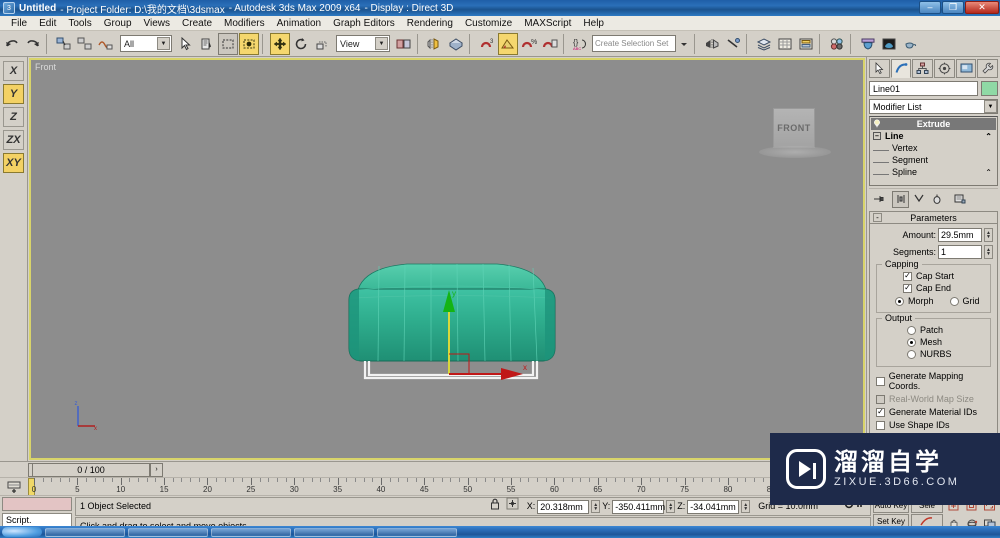 Image resolution: width=1000 pixels, height=538 pixels. Describe the element at coordinates (944, 68) in the screenshot. I see `motion-tab` at that location.